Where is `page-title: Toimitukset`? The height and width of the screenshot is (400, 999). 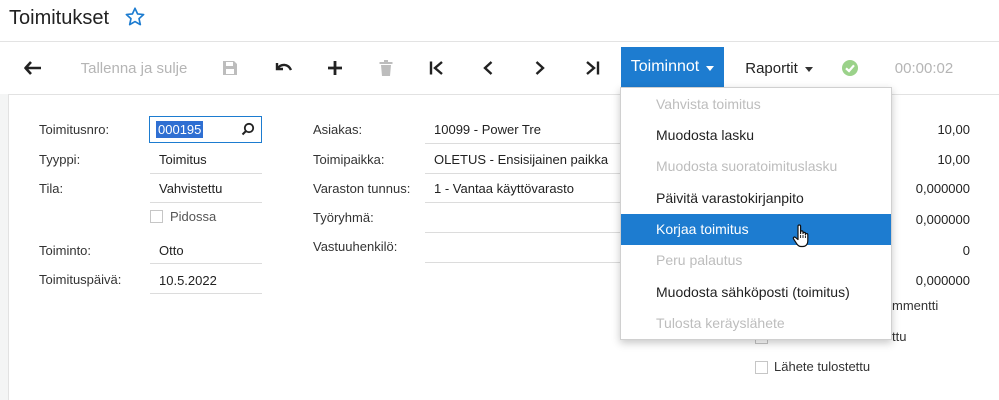
page-title: Toimitukset is located at coordinates (59, 18).